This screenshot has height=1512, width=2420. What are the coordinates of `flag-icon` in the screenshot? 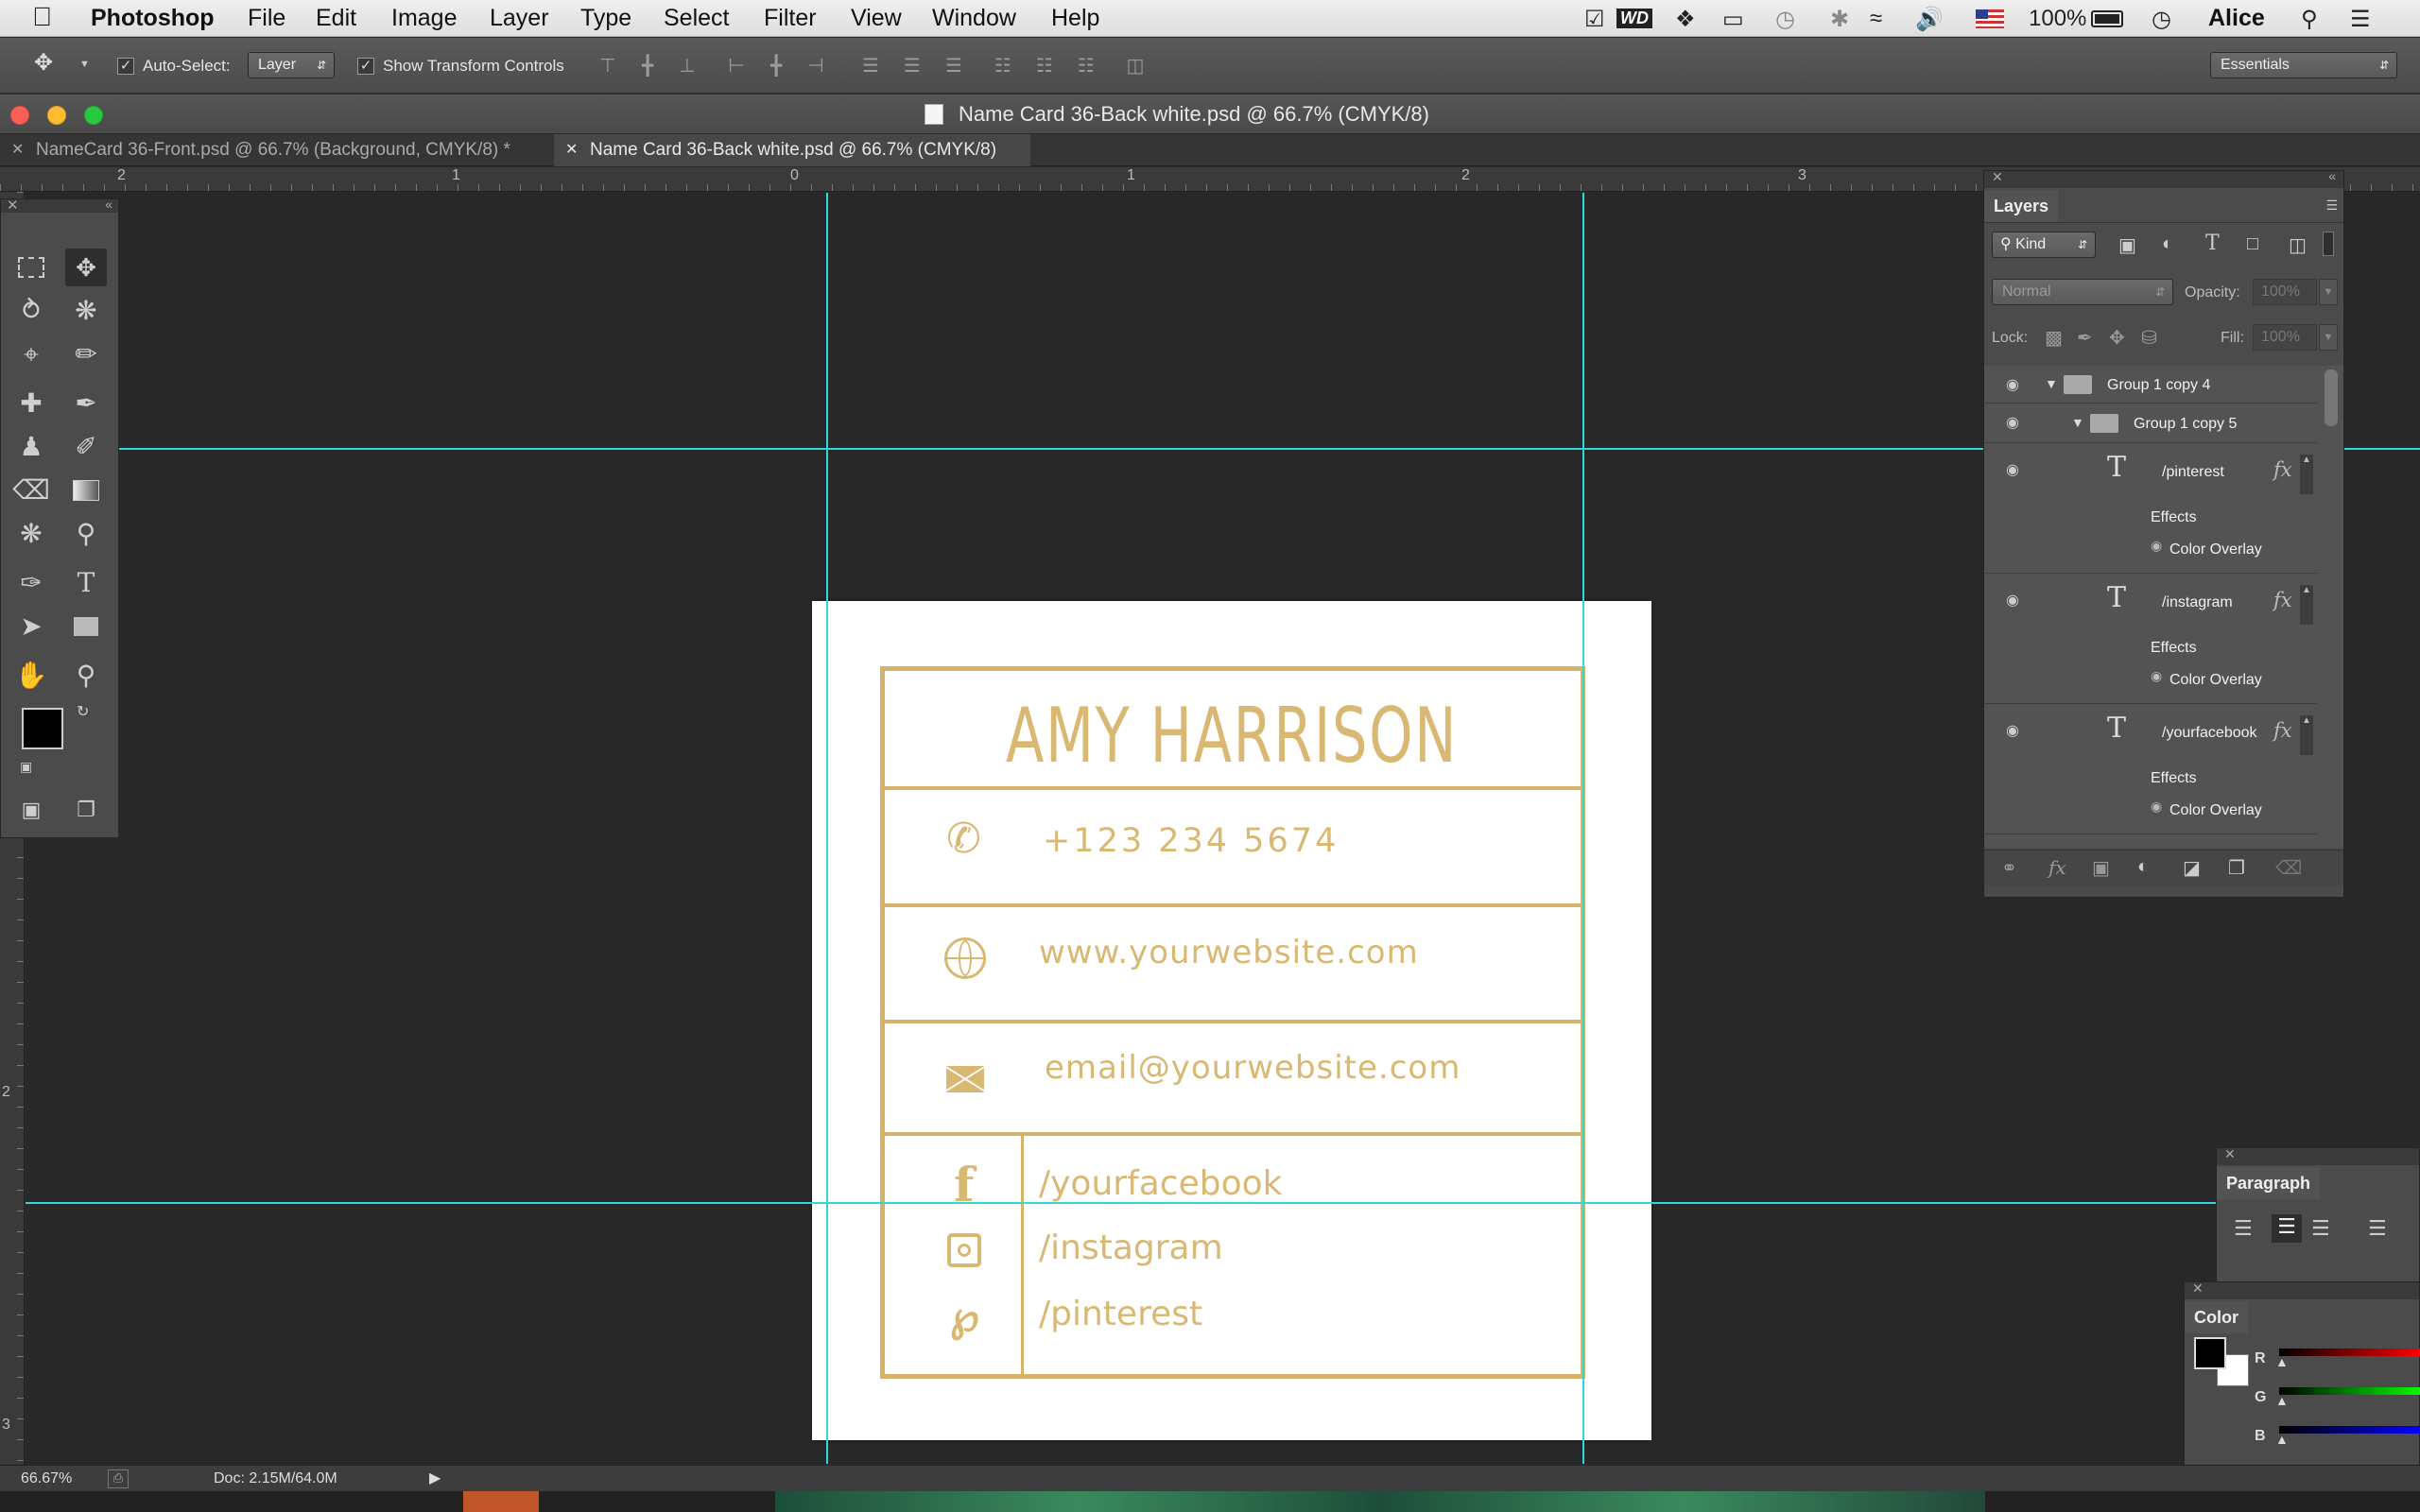 It's located at (1990, 18).